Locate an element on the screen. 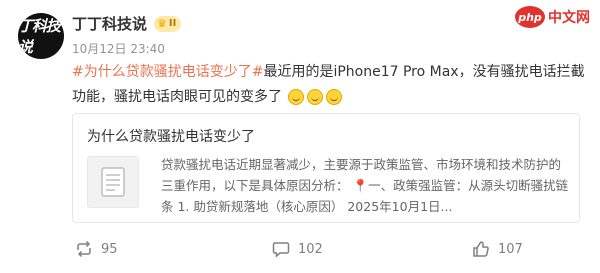 The height and width of the screenshot is (273, 600). crown-icon: ♛ is located at coordinates (162, 23).